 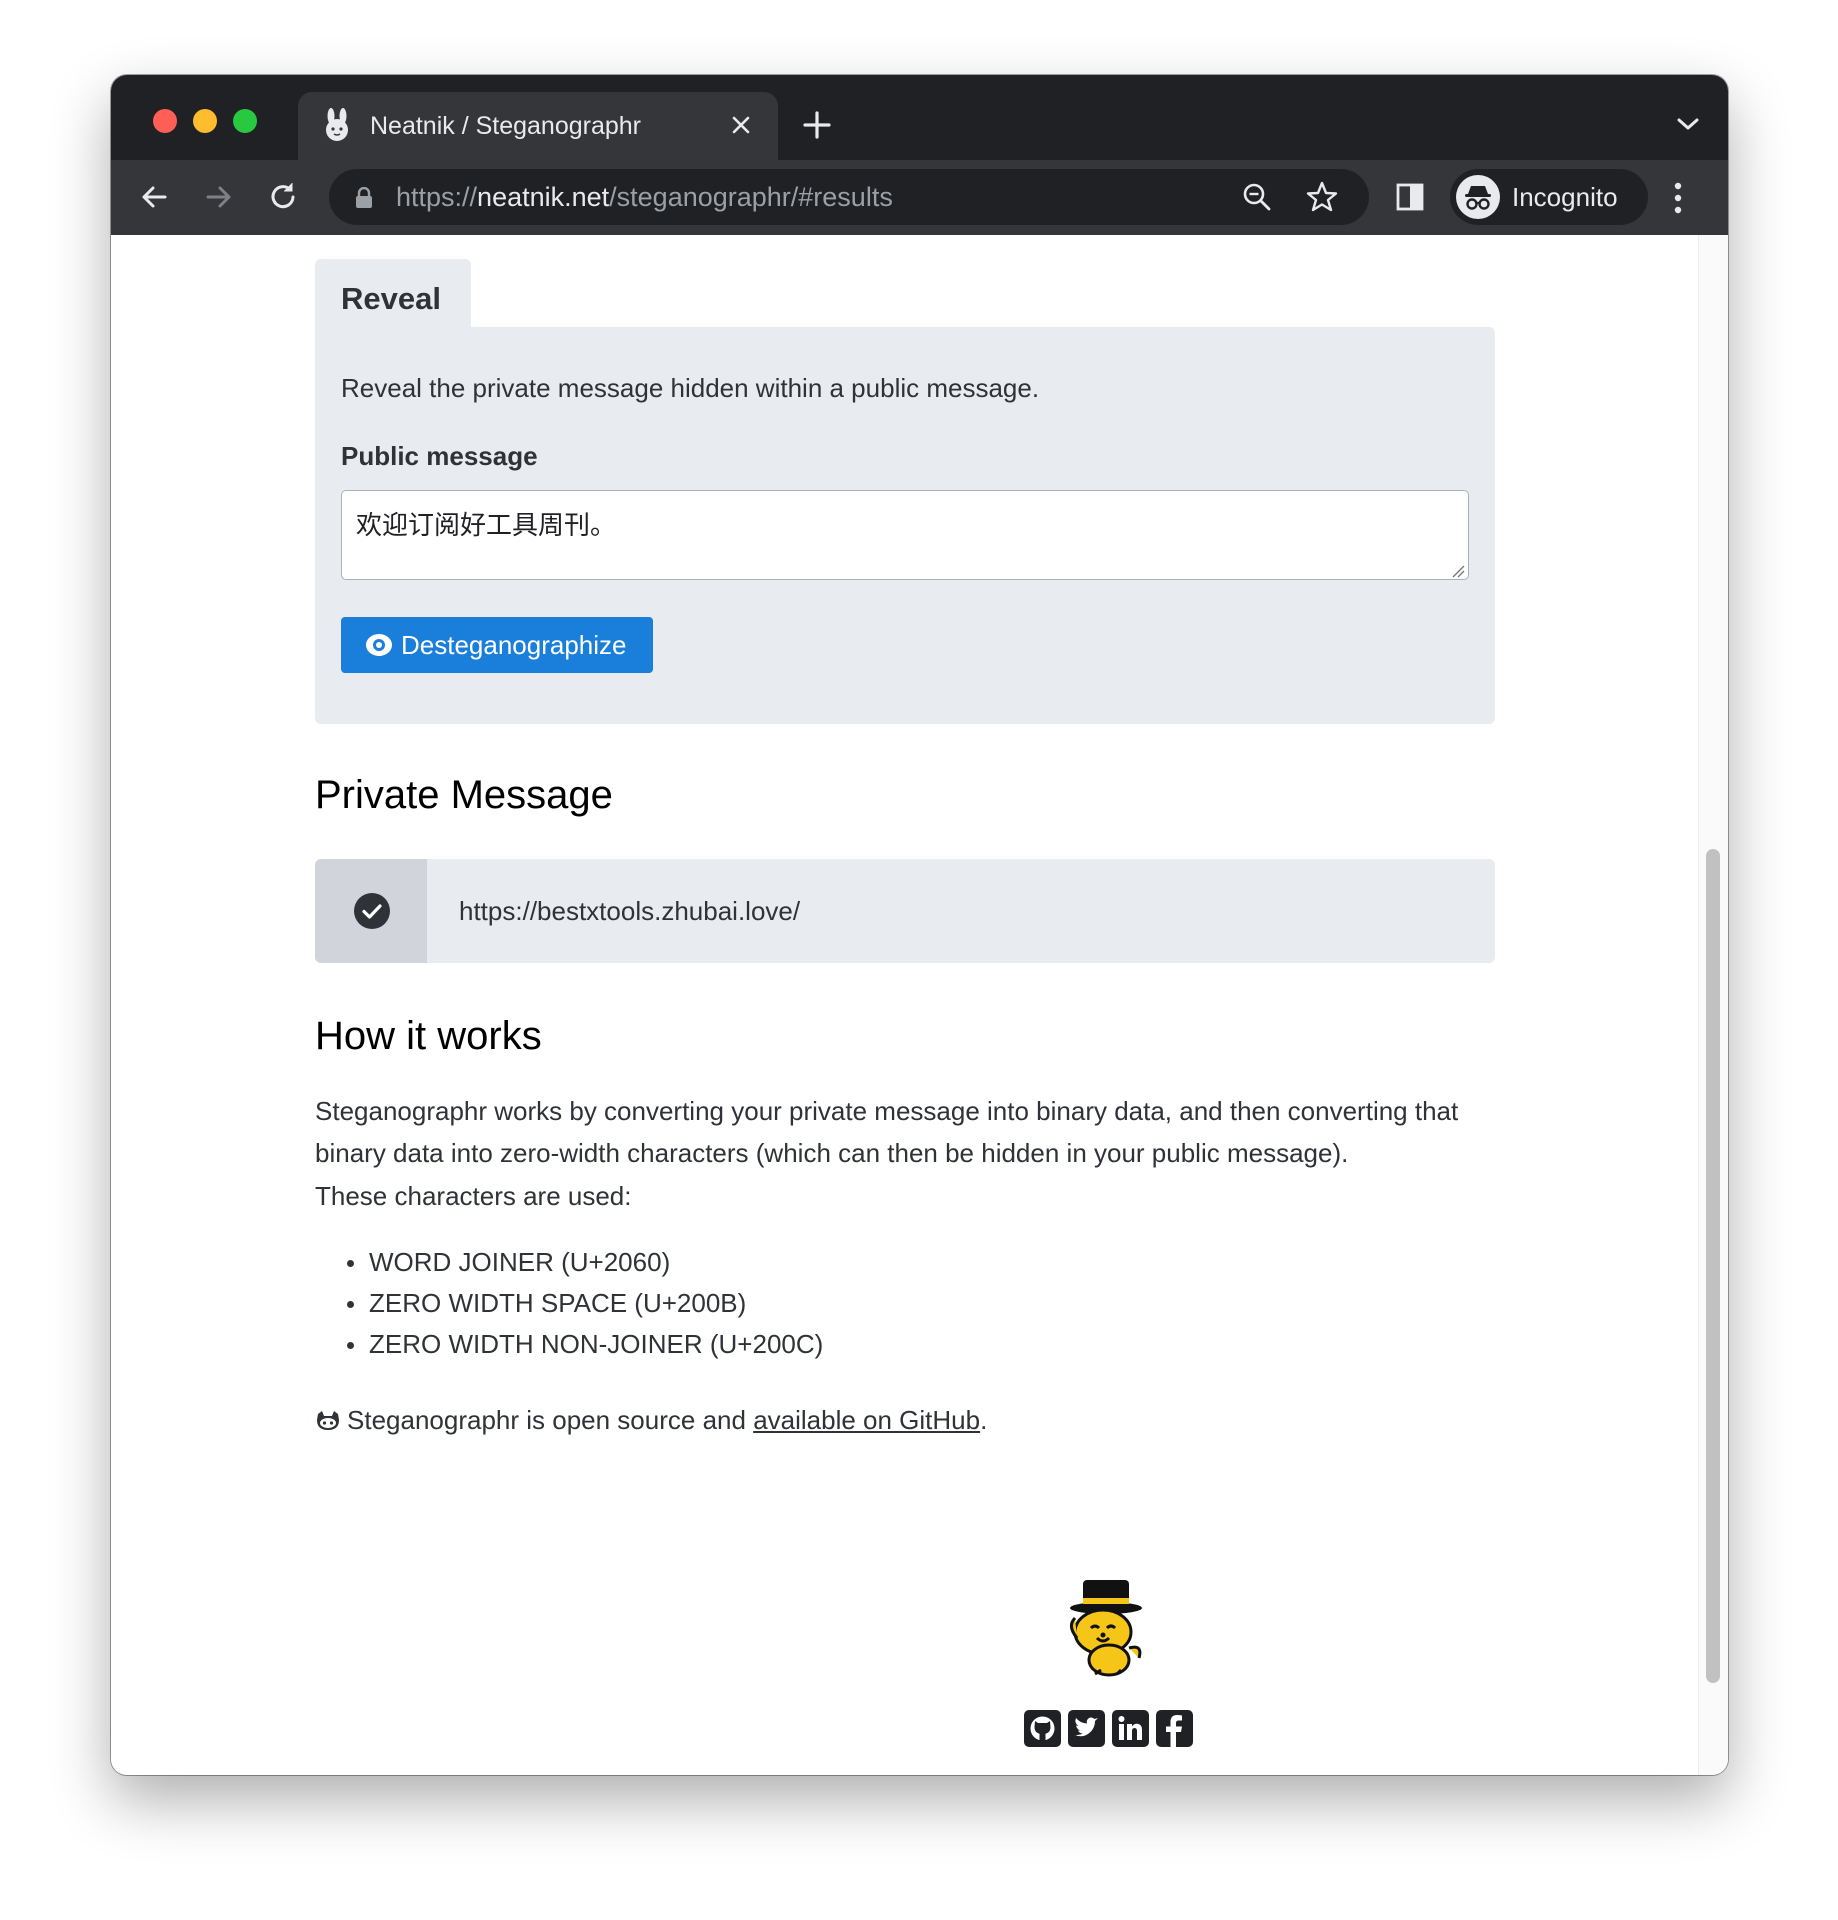 What do you see at coordinates (464, 795) in the screenshot?
I see `private-message-heading: Private Message` at bounding box center [464, 795].